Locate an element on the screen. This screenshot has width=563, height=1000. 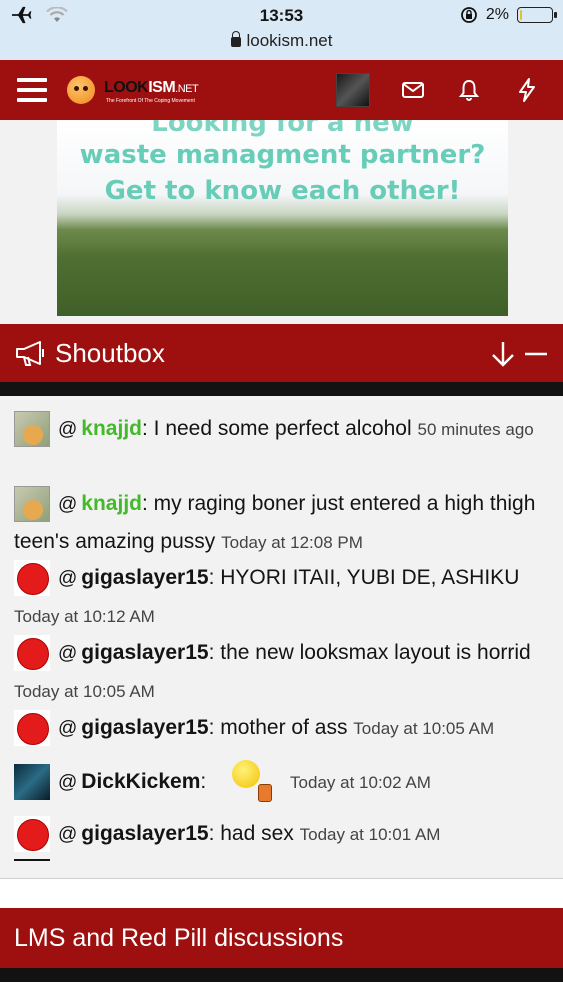
lock-icon is located at coordinates (235, 39).